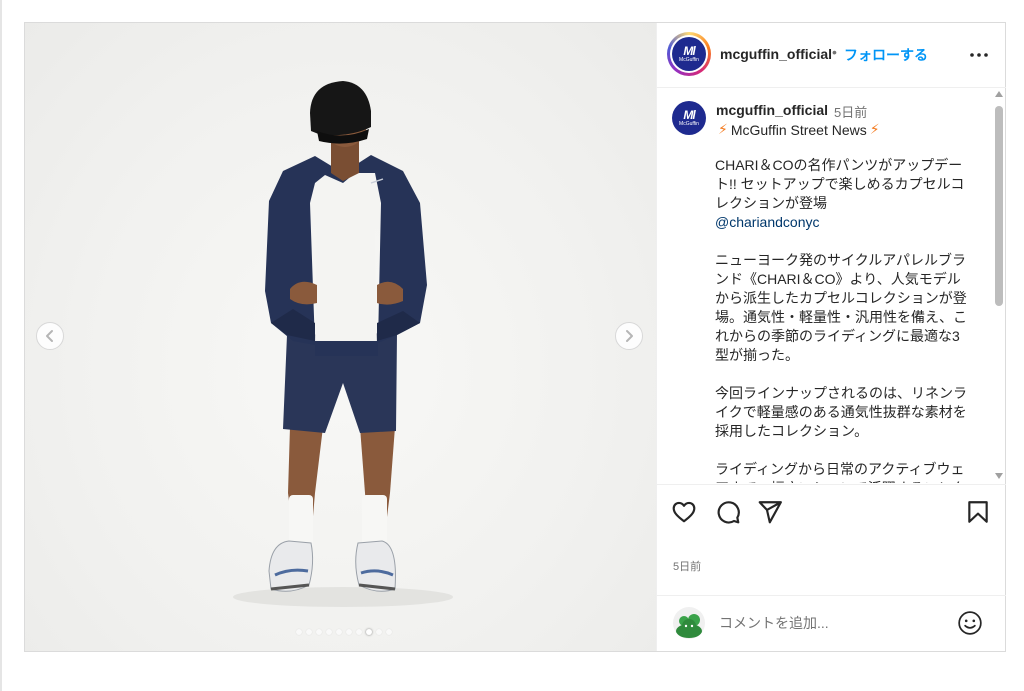  I want to click on scrollbar-thumb, so click(999, 206).